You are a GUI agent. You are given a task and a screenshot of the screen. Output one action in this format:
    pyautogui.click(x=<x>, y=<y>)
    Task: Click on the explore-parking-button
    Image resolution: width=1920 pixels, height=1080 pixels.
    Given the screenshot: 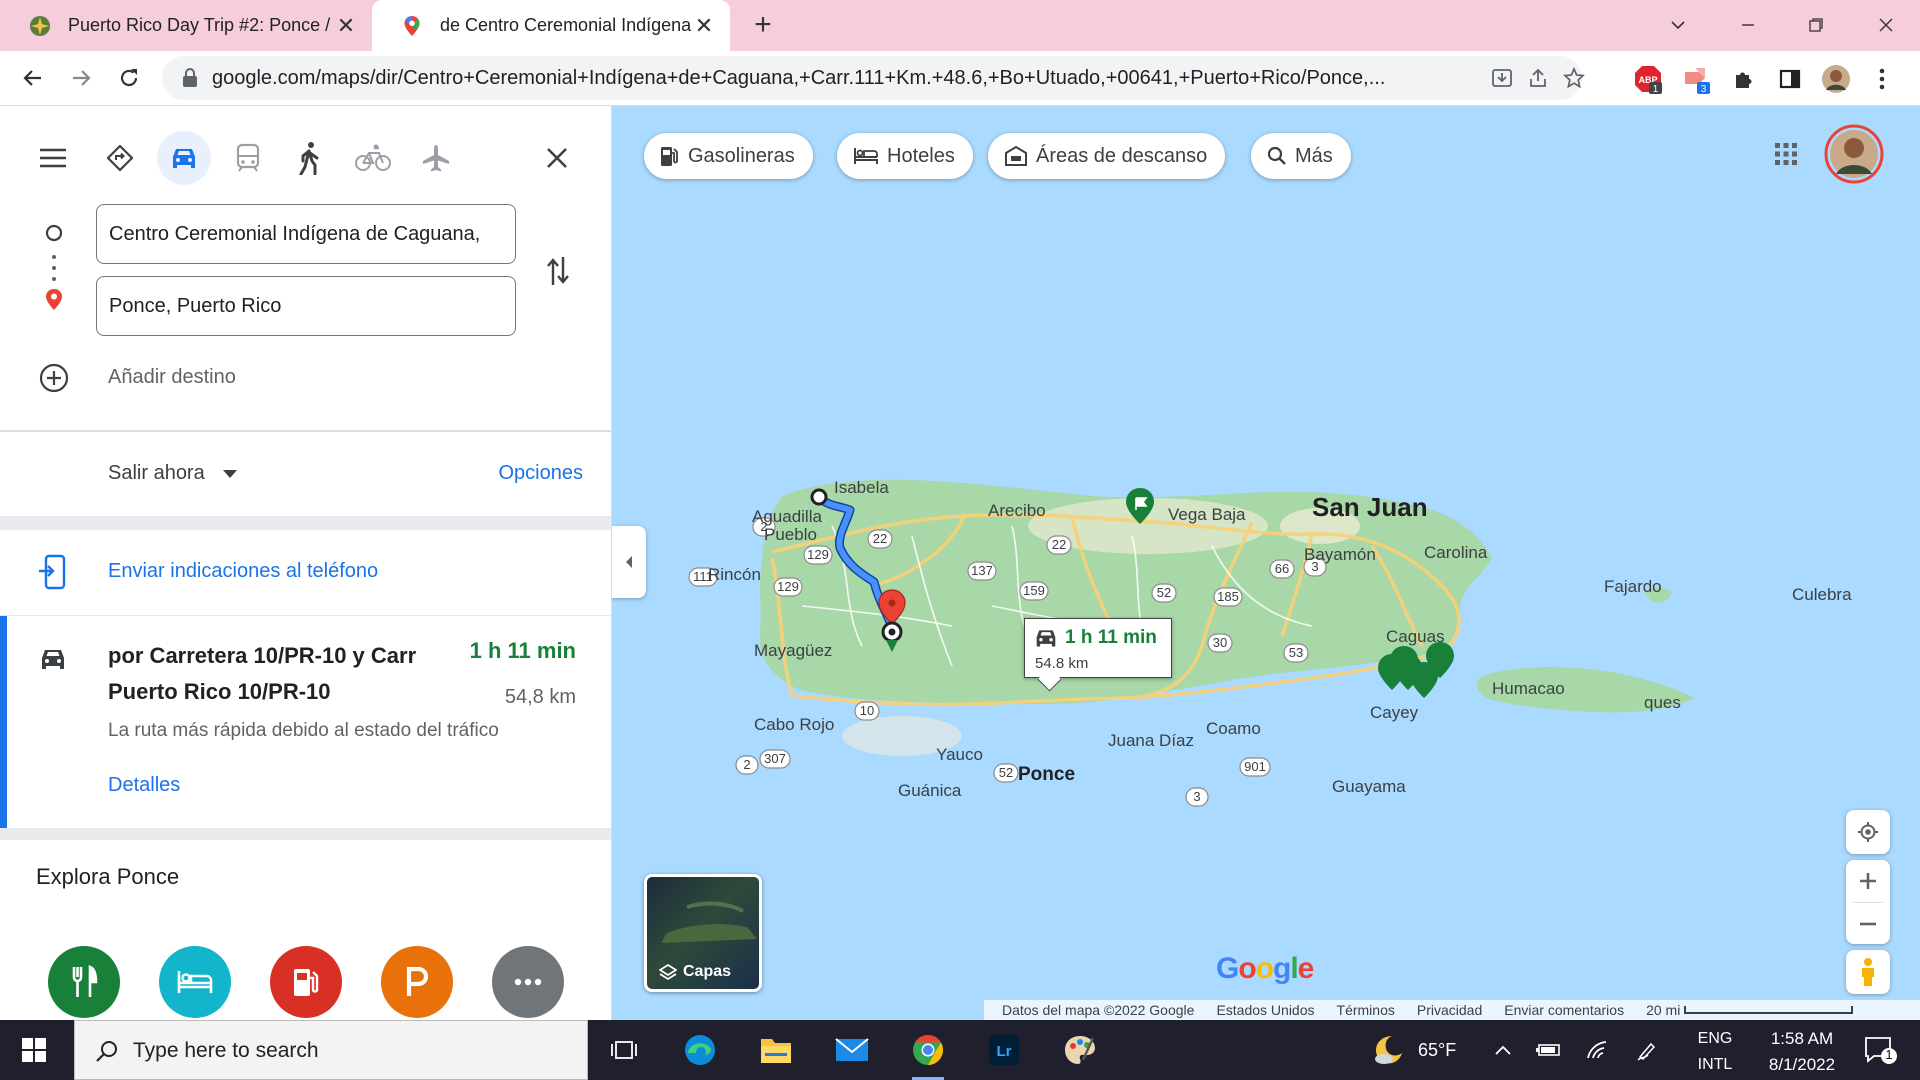 What is the action you would take?
    pyautogui.click(x=417, y=982)
    